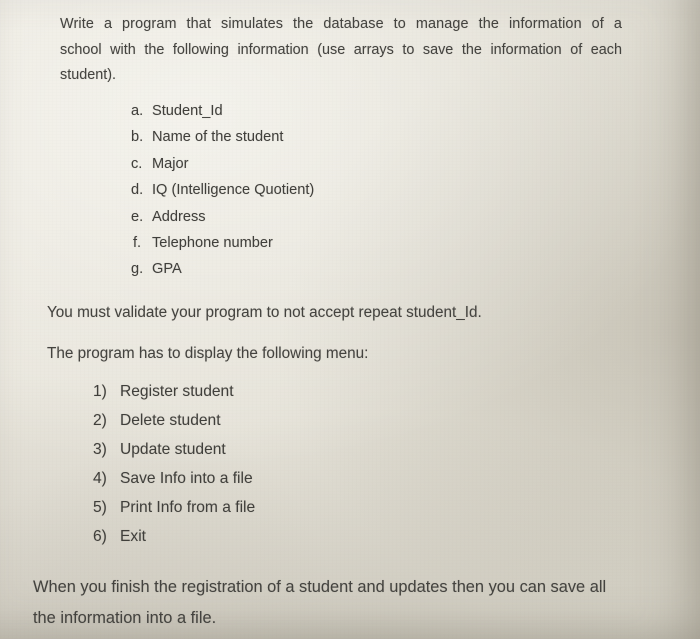  Describe the element at coordinates (187, 111) in the screenshot. I see `list-item-label: Student_Id` at that location.